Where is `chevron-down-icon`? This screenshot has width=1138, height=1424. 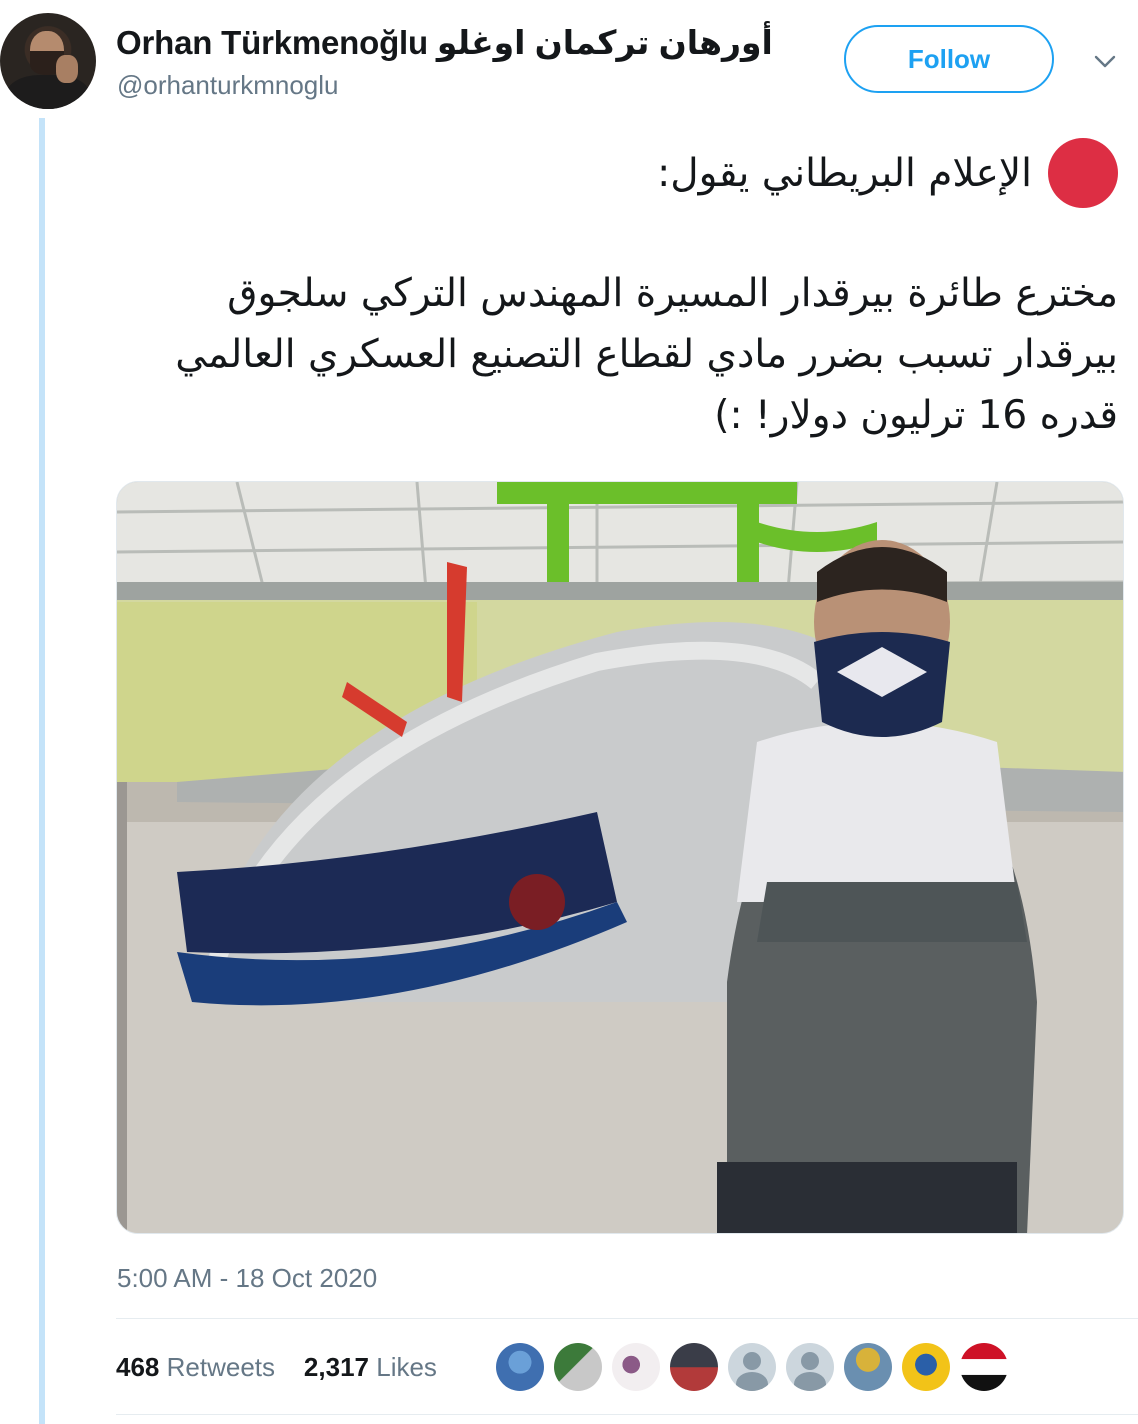 chevron-down-icon is located at coordinates (1105, 61).